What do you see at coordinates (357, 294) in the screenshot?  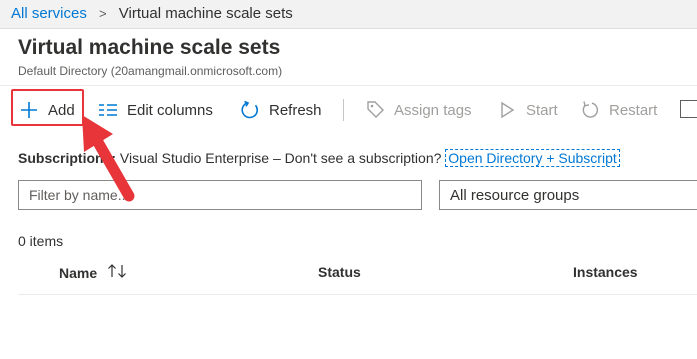 I see `table-header-divider` at bounding box center [357, 294].